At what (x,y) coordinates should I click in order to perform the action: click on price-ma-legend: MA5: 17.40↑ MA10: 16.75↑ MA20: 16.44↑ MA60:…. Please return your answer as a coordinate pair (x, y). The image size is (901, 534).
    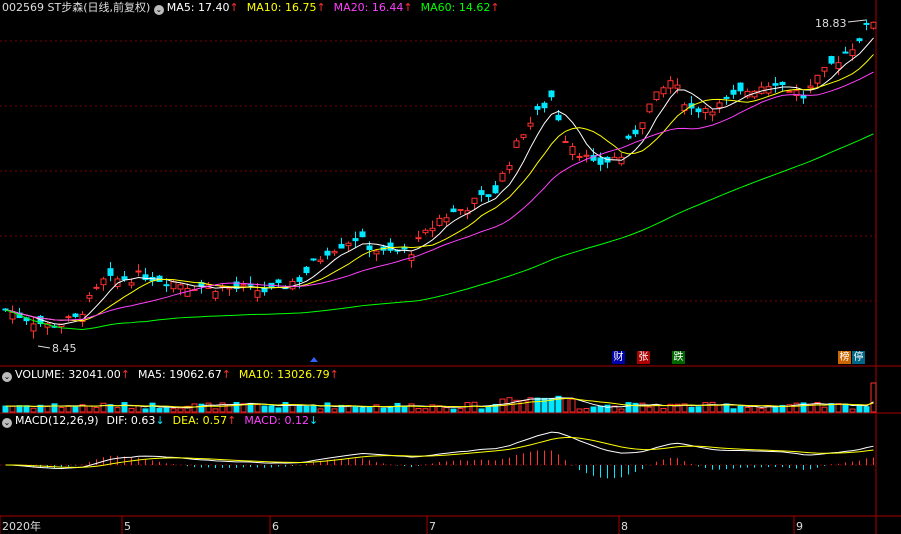
    Looking at the image, I should click on (333, 7).